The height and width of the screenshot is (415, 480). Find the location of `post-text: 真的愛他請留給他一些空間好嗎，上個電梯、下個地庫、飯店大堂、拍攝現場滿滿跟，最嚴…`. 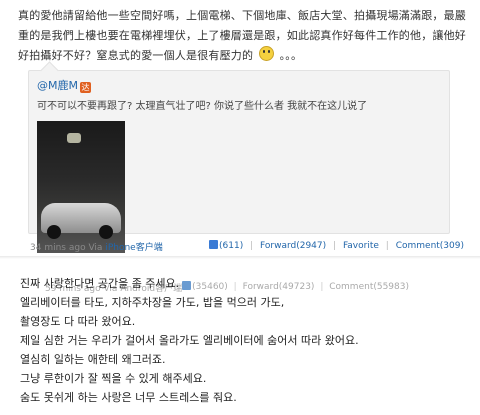

post-text: 真的愛他請留給他一些空間好嗎，上個電梯、下個地庫、飯店大堂、拍攝現場滿滿跟，最嚴… is located at coordinates (242, 36).